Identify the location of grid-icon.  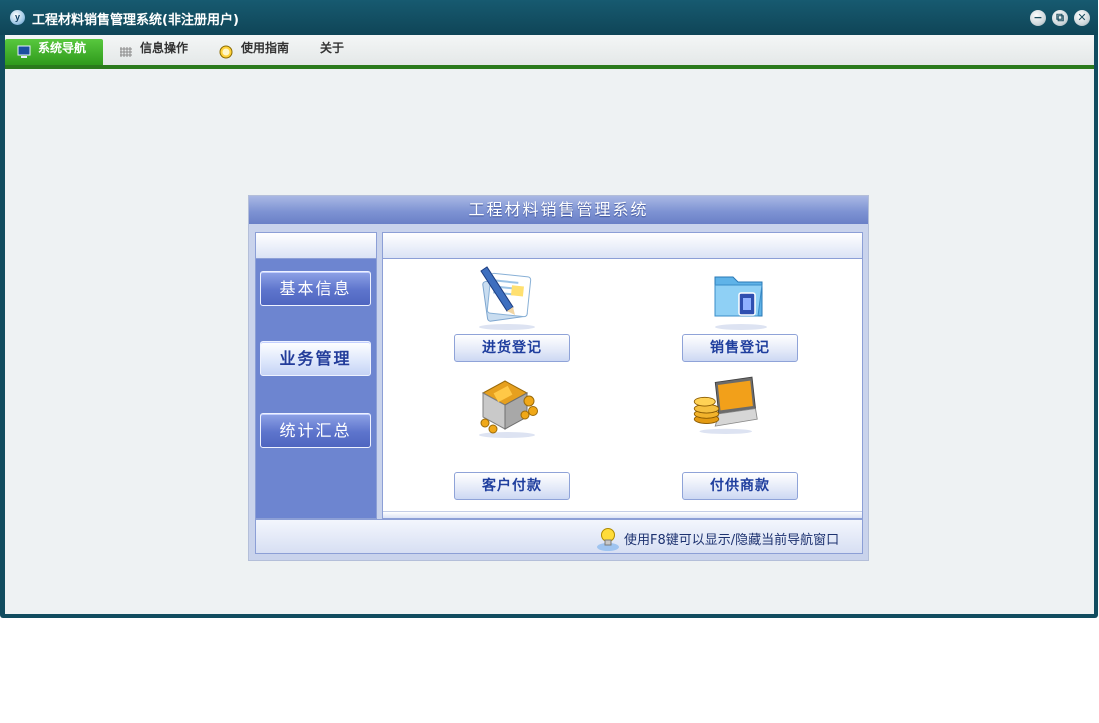
(126, 52).